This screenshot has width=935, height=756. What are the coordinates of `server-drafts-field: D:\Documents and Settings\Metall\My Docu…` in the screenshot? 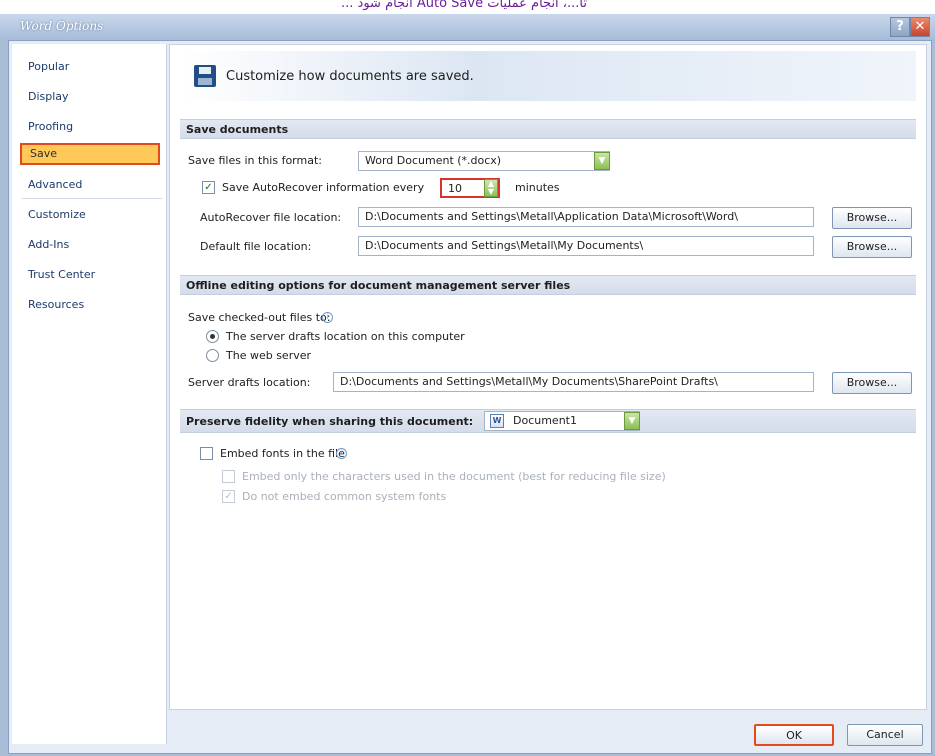 It's located at (573, 382).